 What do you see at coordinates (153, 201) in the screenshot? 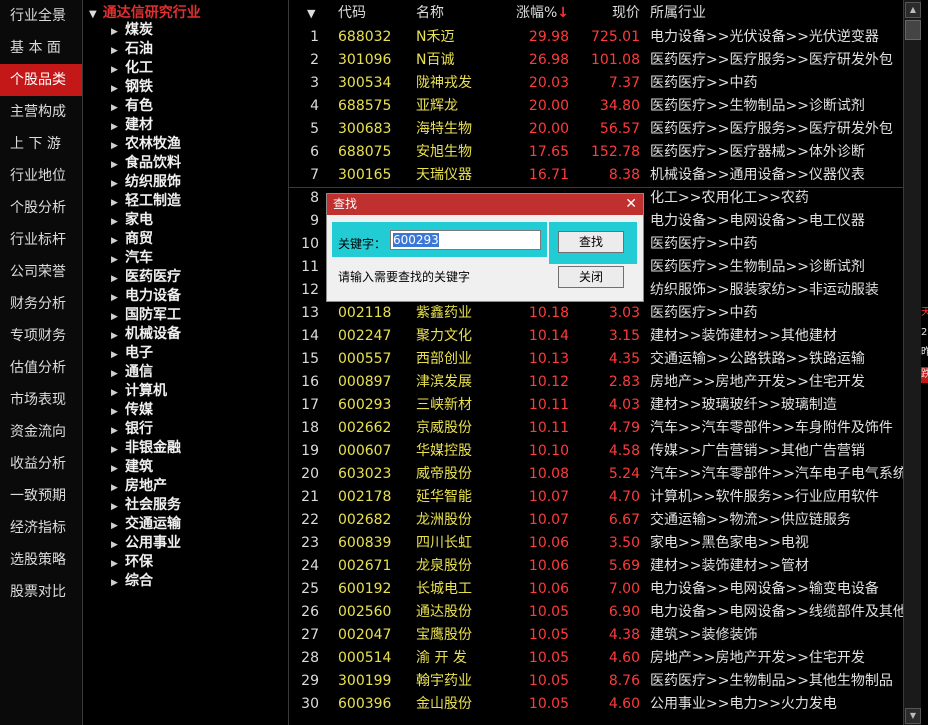
I see `tree-node-label: 轻工制造` at bounding box center [153, 201].